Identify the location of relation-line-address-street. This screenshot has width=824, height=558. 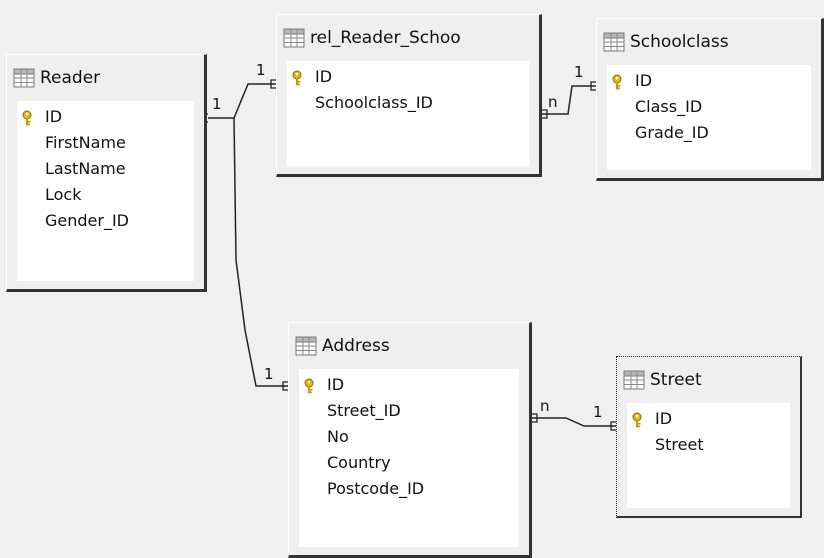
(574, 422).